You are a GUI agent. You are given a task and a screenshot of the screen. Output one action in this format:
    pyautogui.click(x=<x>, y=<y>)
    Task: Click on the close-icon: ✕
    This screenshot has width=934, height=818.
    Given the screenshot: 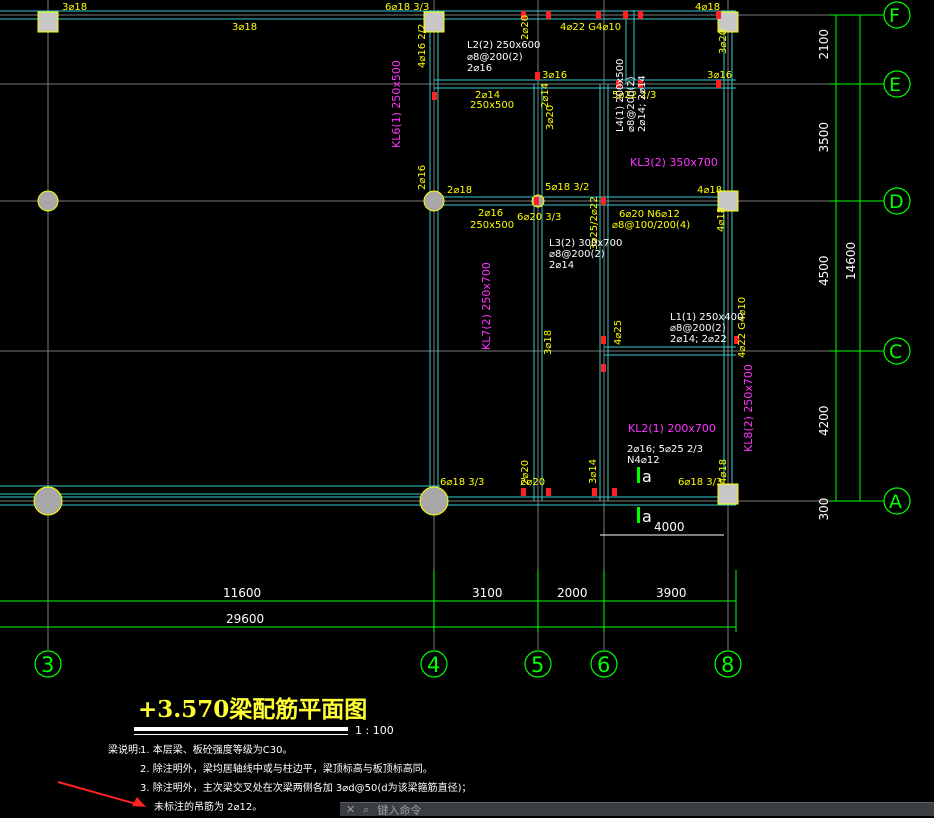 What is the action you would take?
    pyautogui.click(x=350, y=809)
    